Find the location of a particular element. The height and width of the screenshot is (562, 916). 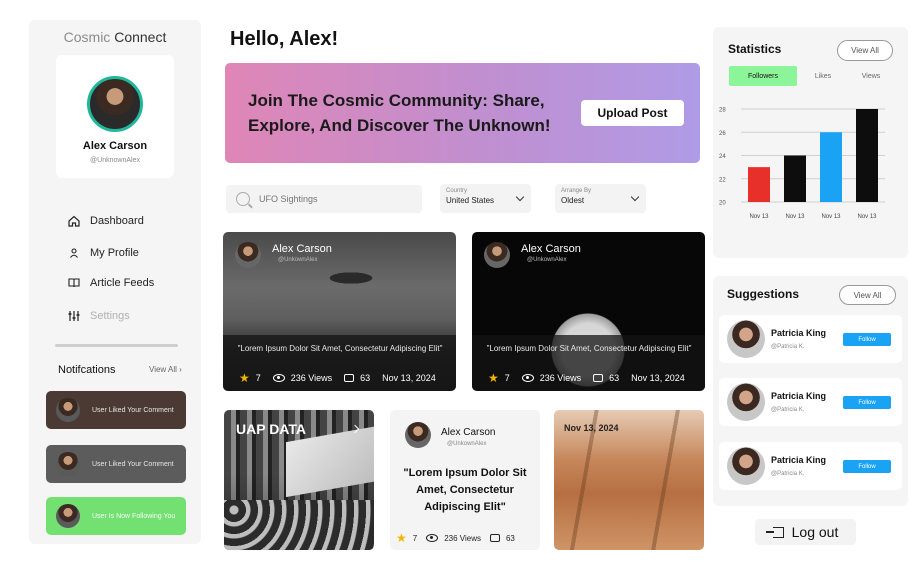

country-select: Country United States is located at coordinates (485, 198).